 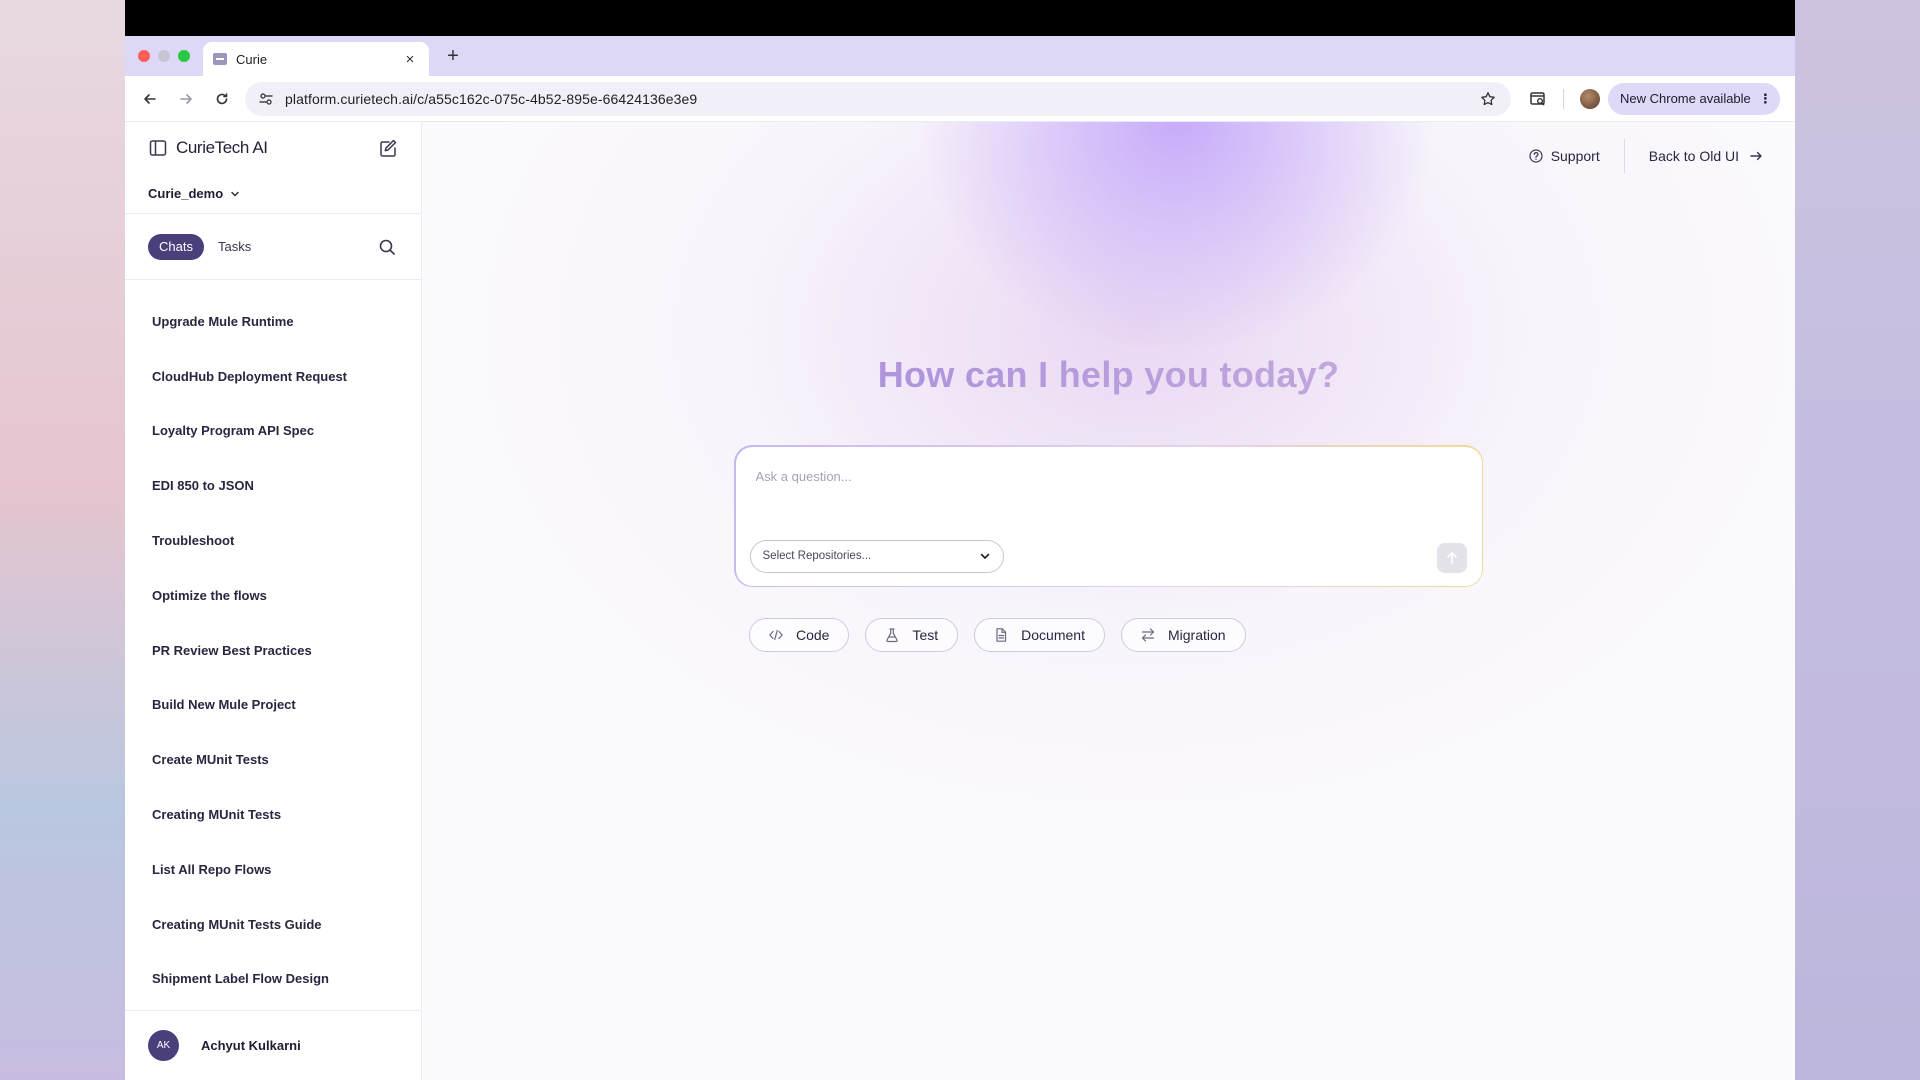 I want to click on chat-history-item: Creating MUnit Tests, so click(x=273, y=814).